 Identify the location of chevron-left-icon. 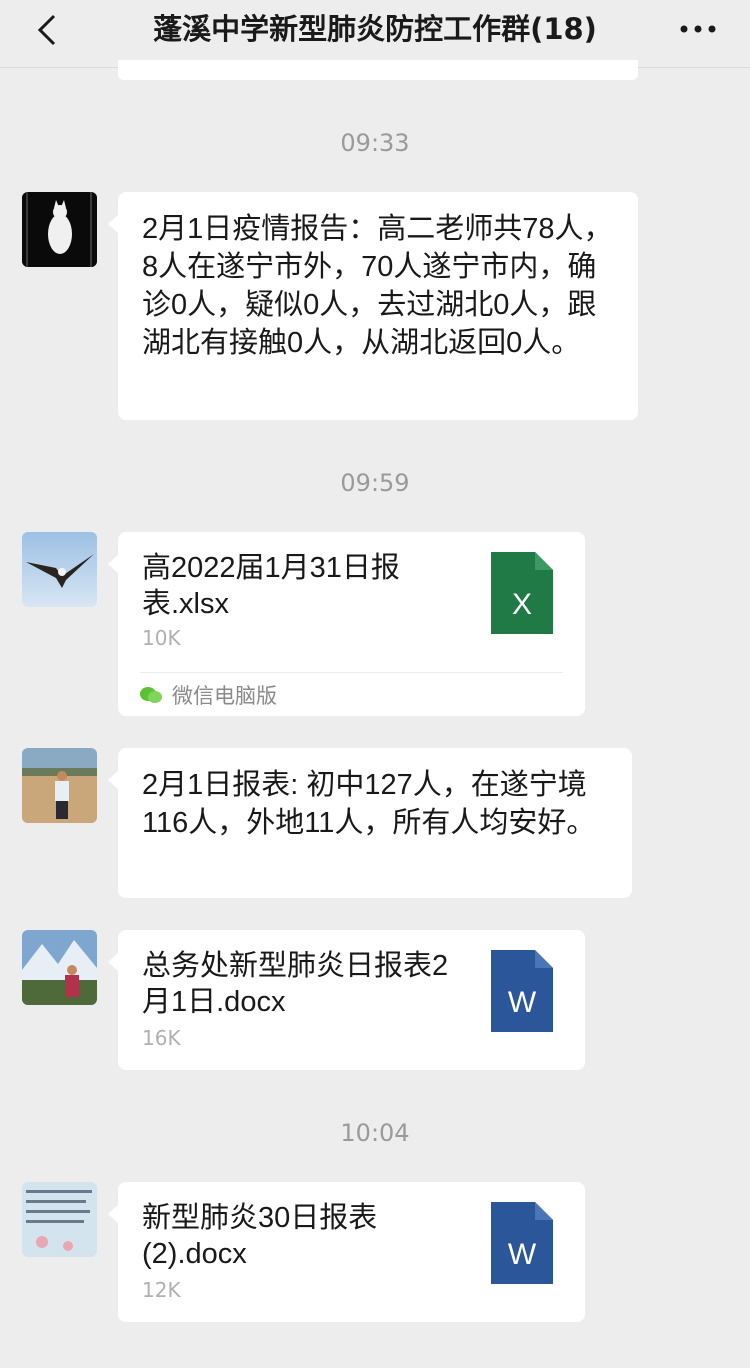
(50, 30).